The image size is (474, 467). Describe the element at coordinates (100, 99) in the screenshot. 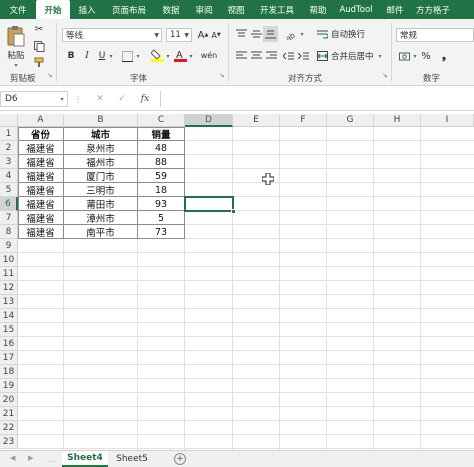

I see `cancel-entry-icon: ✕` at that location.